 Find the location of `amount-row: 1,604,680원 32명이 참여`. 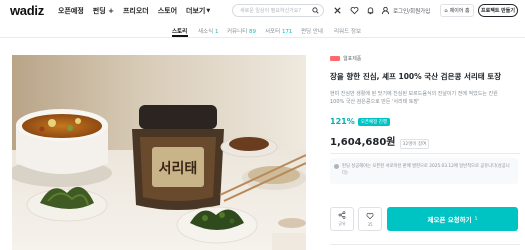

amount-row: 1,604,680원 32명이 참여 is located at coordinates (380, 141).